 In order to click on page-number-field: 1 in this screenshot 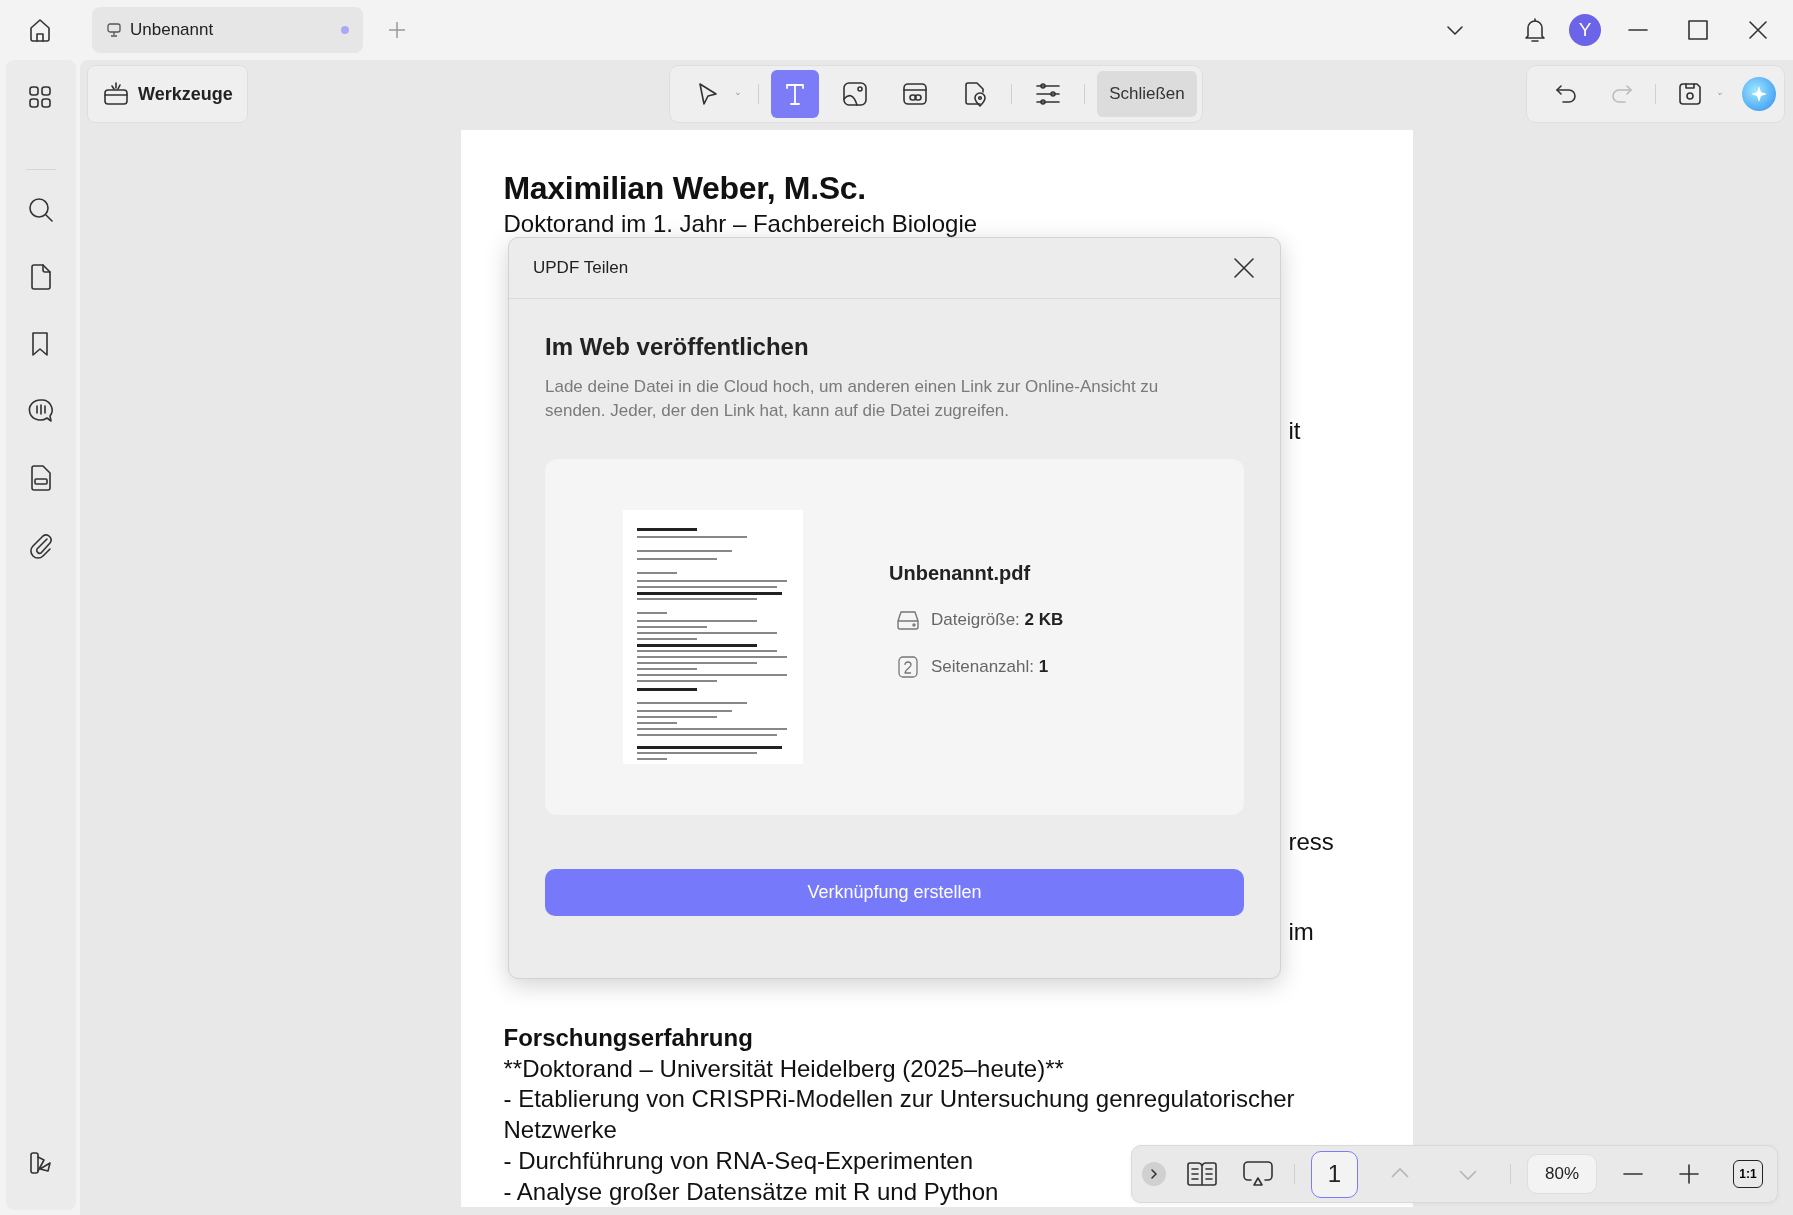, I will do `click(1334, 1174)`.